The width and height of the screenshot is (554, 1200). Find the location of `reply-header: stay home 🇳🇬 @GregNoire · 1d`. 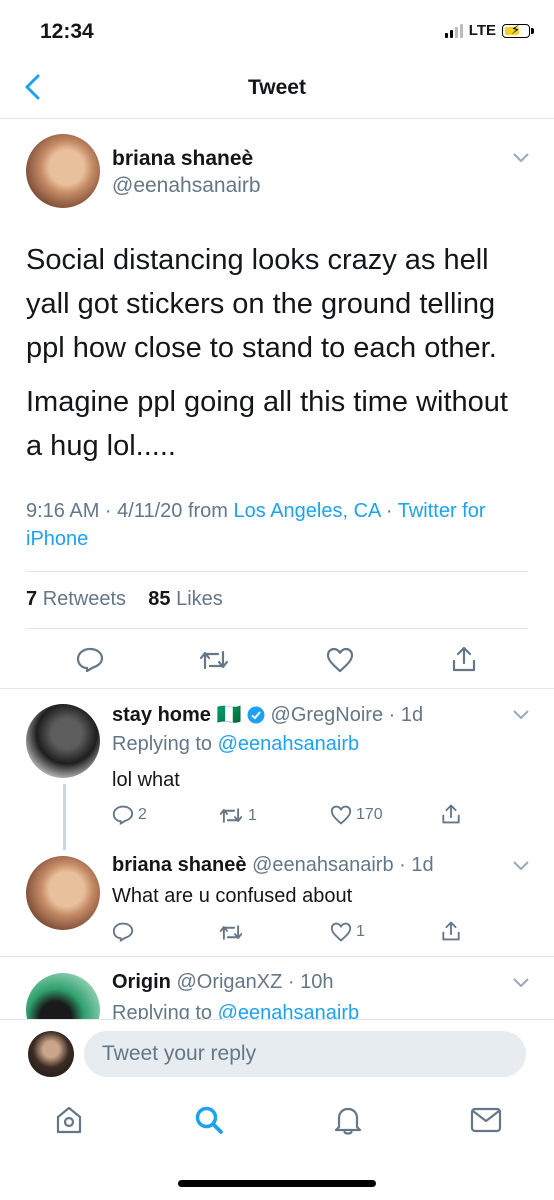

reply-header: stay home 🇳🇬 @GregNoire · 1d is located at coordinates (267, 714).